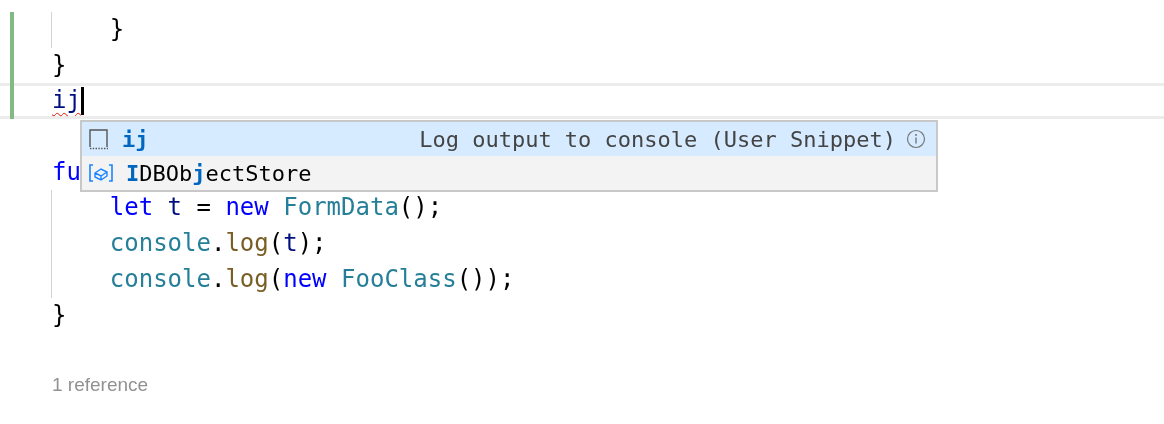 The image size is (1164, 424). I want to click on code-token: ());, so click(485, 279).